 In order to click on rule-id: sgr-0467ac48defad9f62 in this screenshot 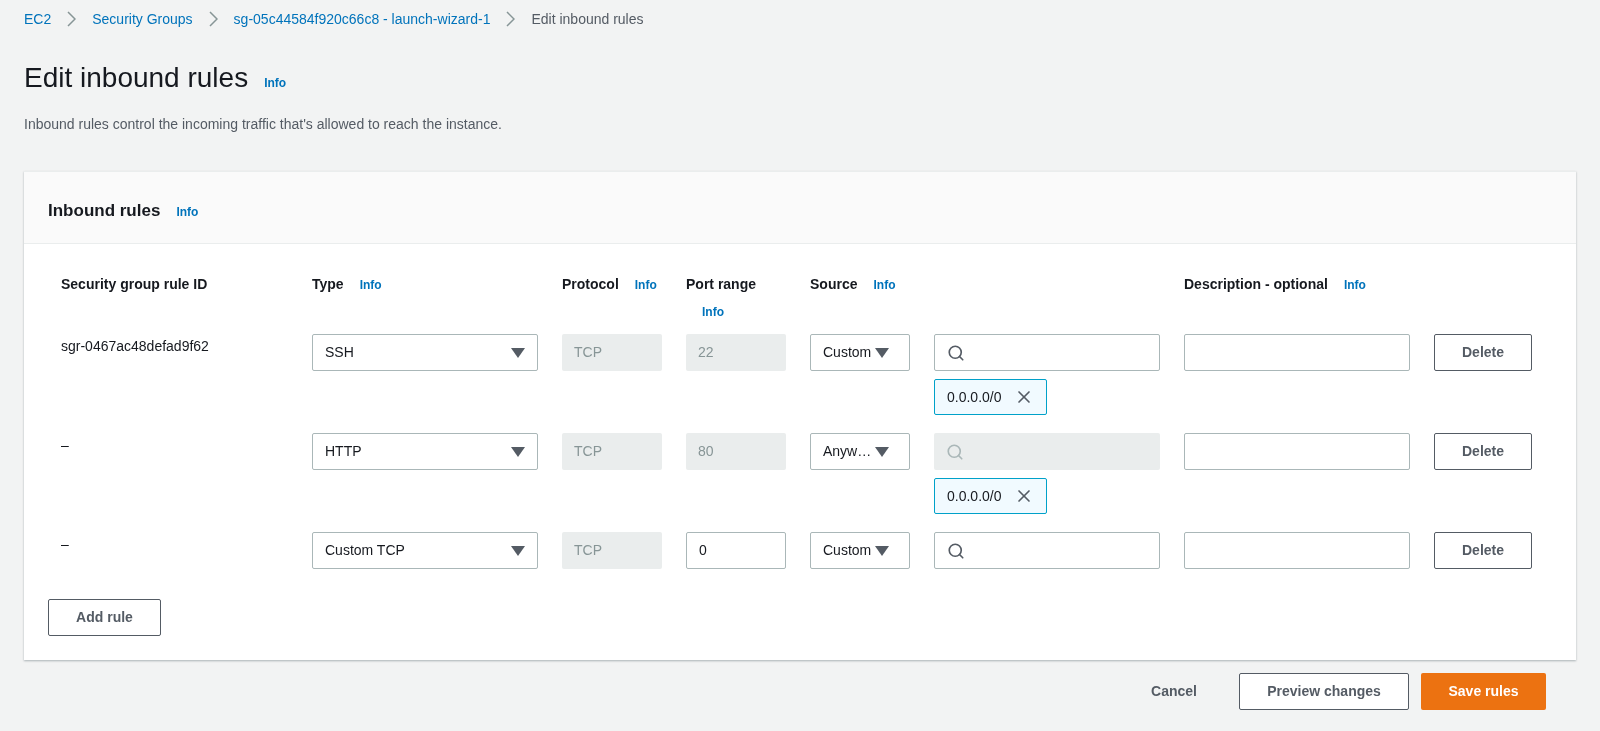, I will do `click(135, 346)`.